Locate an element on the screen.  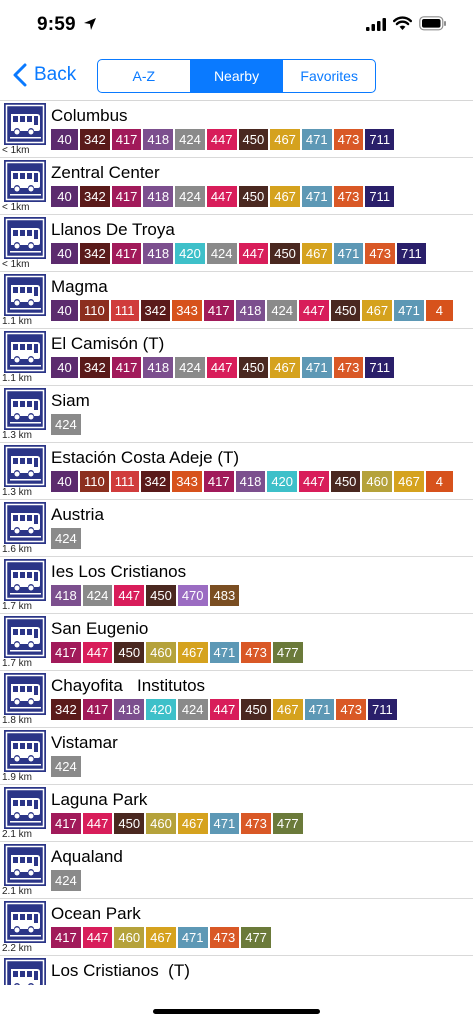
stop-row: 1.9 km Vistamar 424 is located at coordinates (236, 756).